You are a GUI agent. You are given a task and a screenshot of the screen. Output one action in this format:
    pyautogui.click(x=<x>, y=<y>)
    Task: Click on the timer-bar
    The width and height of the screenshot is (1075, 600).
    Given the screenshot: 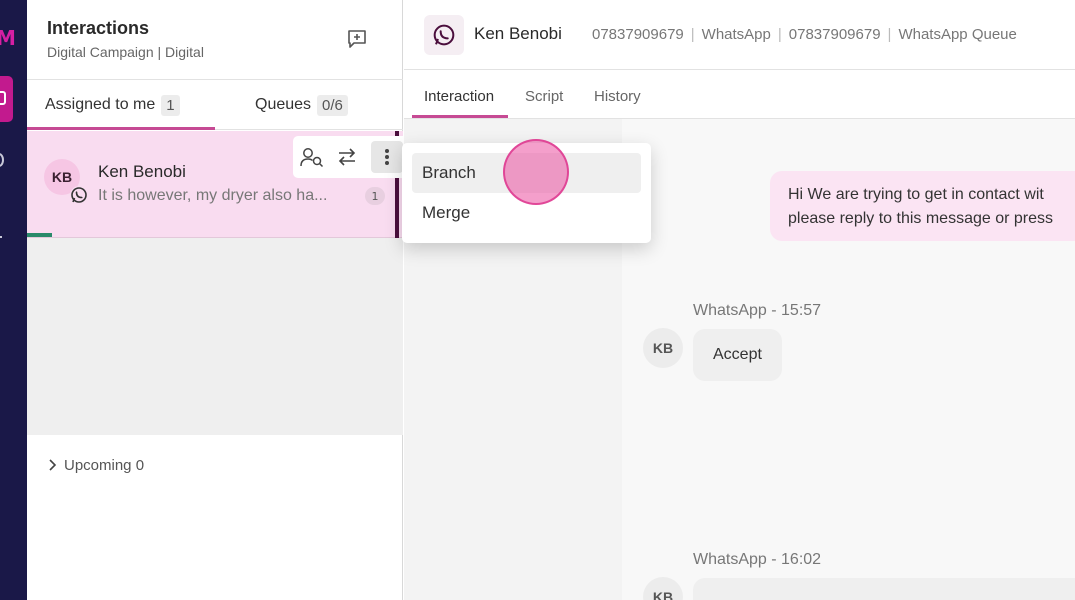 What is the action you would take?
    pyautogui.click(x=39, y=235)
    